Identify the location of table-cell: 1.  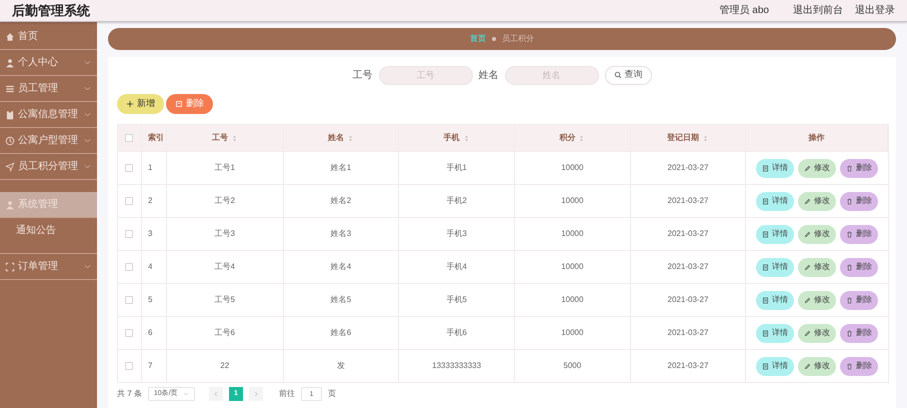
(150, 168).